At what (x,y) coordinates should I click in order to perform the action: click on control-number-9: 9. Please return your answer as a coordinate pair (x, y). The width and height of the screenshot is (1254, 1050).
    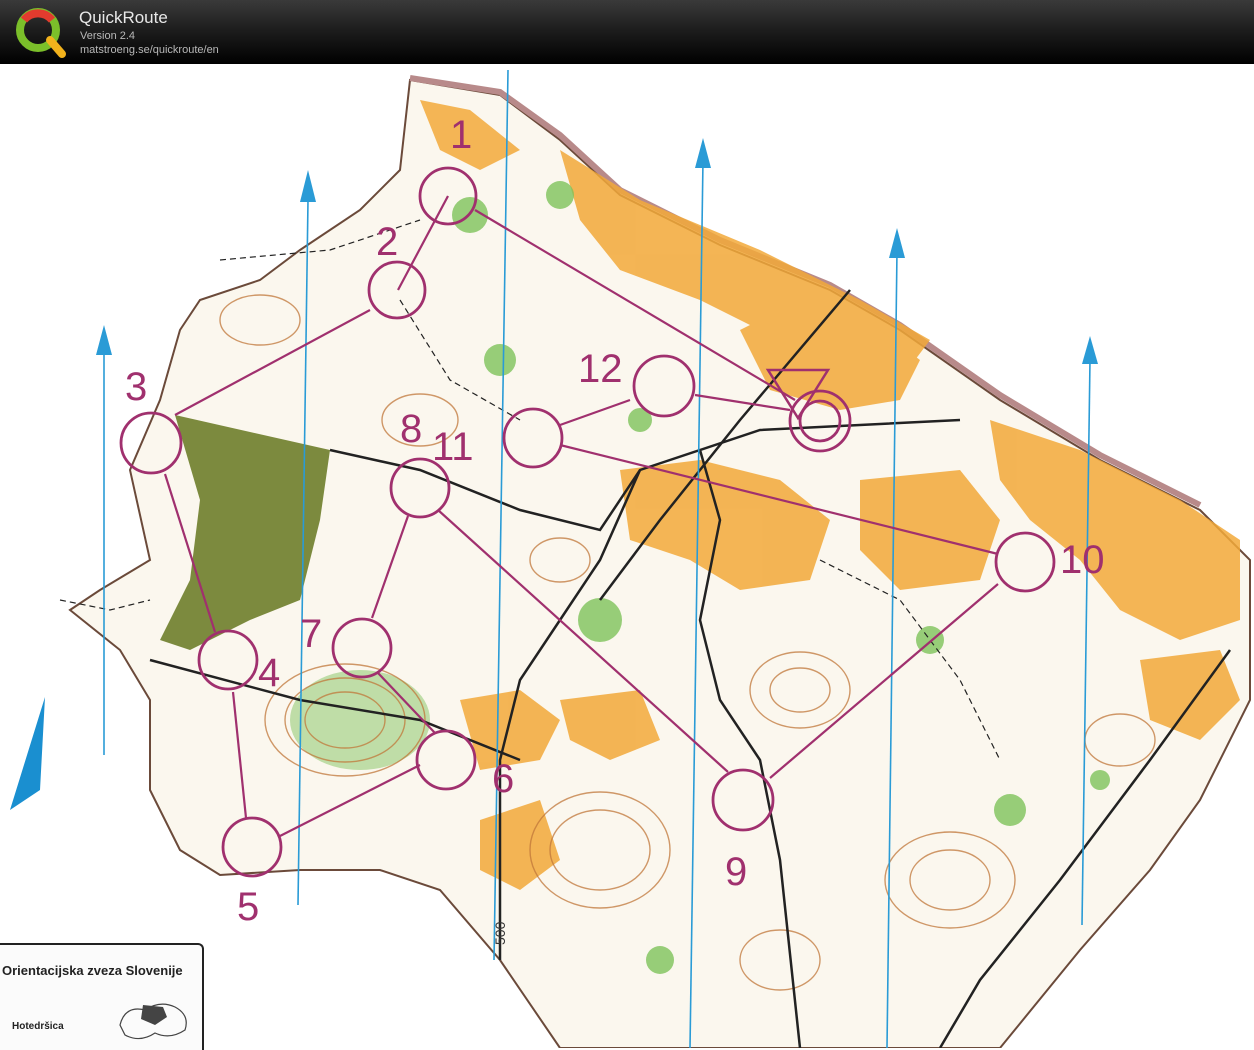
    Looking at the image, I should click on (736, 872).